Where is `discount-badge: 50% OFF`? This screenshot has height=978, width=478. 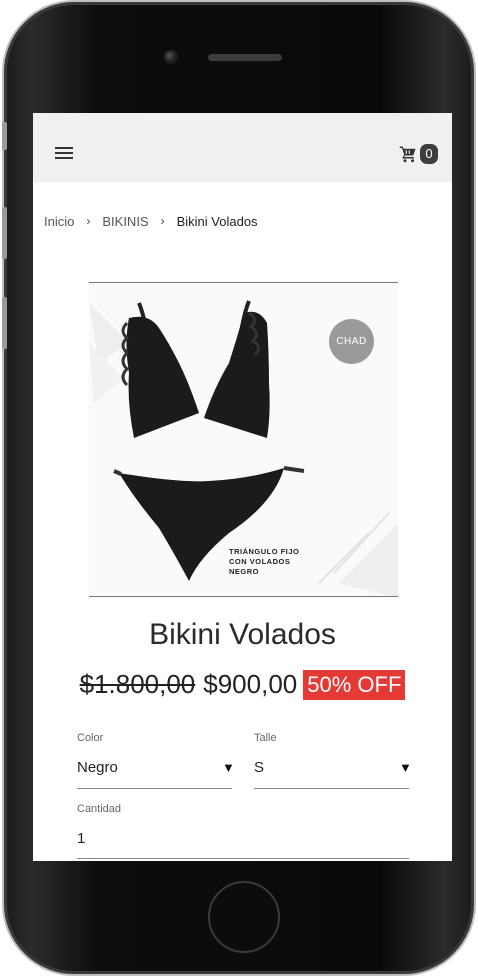
discount-badge: 50% OFF is located at coordinates (354, 684).